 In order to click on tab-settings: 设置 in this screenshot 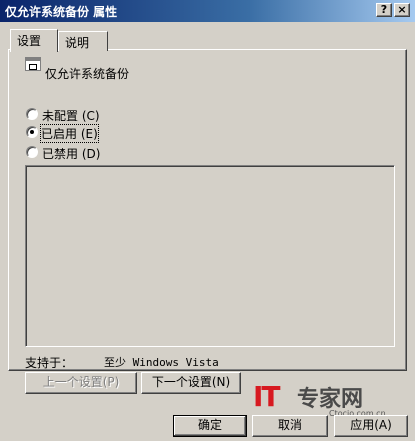, I will do `click(34, 40)`.